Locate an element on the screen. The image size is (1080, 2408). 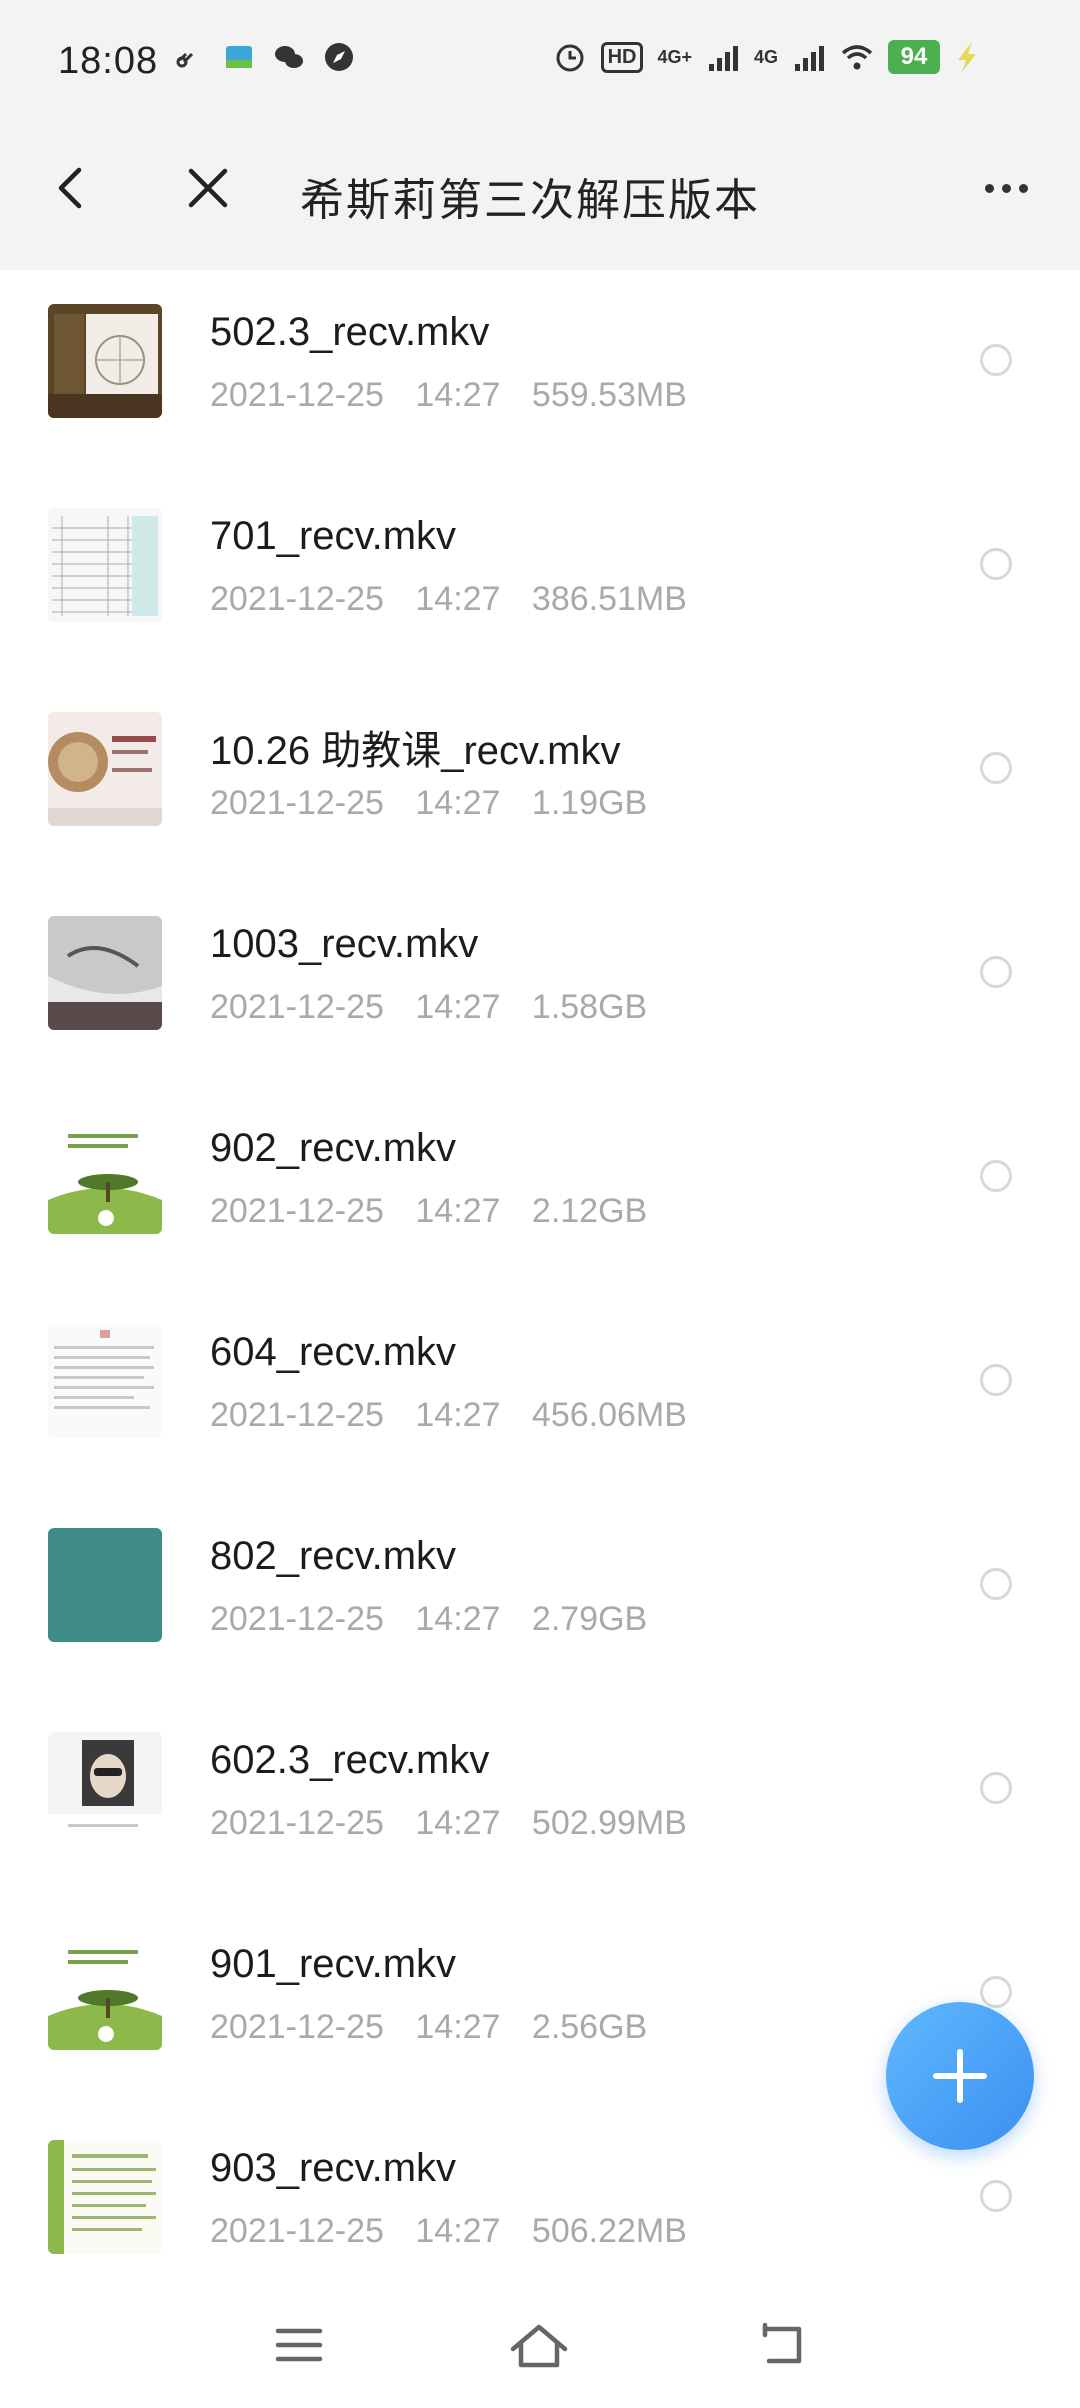
add-button is located at coordinates (960, 2076).